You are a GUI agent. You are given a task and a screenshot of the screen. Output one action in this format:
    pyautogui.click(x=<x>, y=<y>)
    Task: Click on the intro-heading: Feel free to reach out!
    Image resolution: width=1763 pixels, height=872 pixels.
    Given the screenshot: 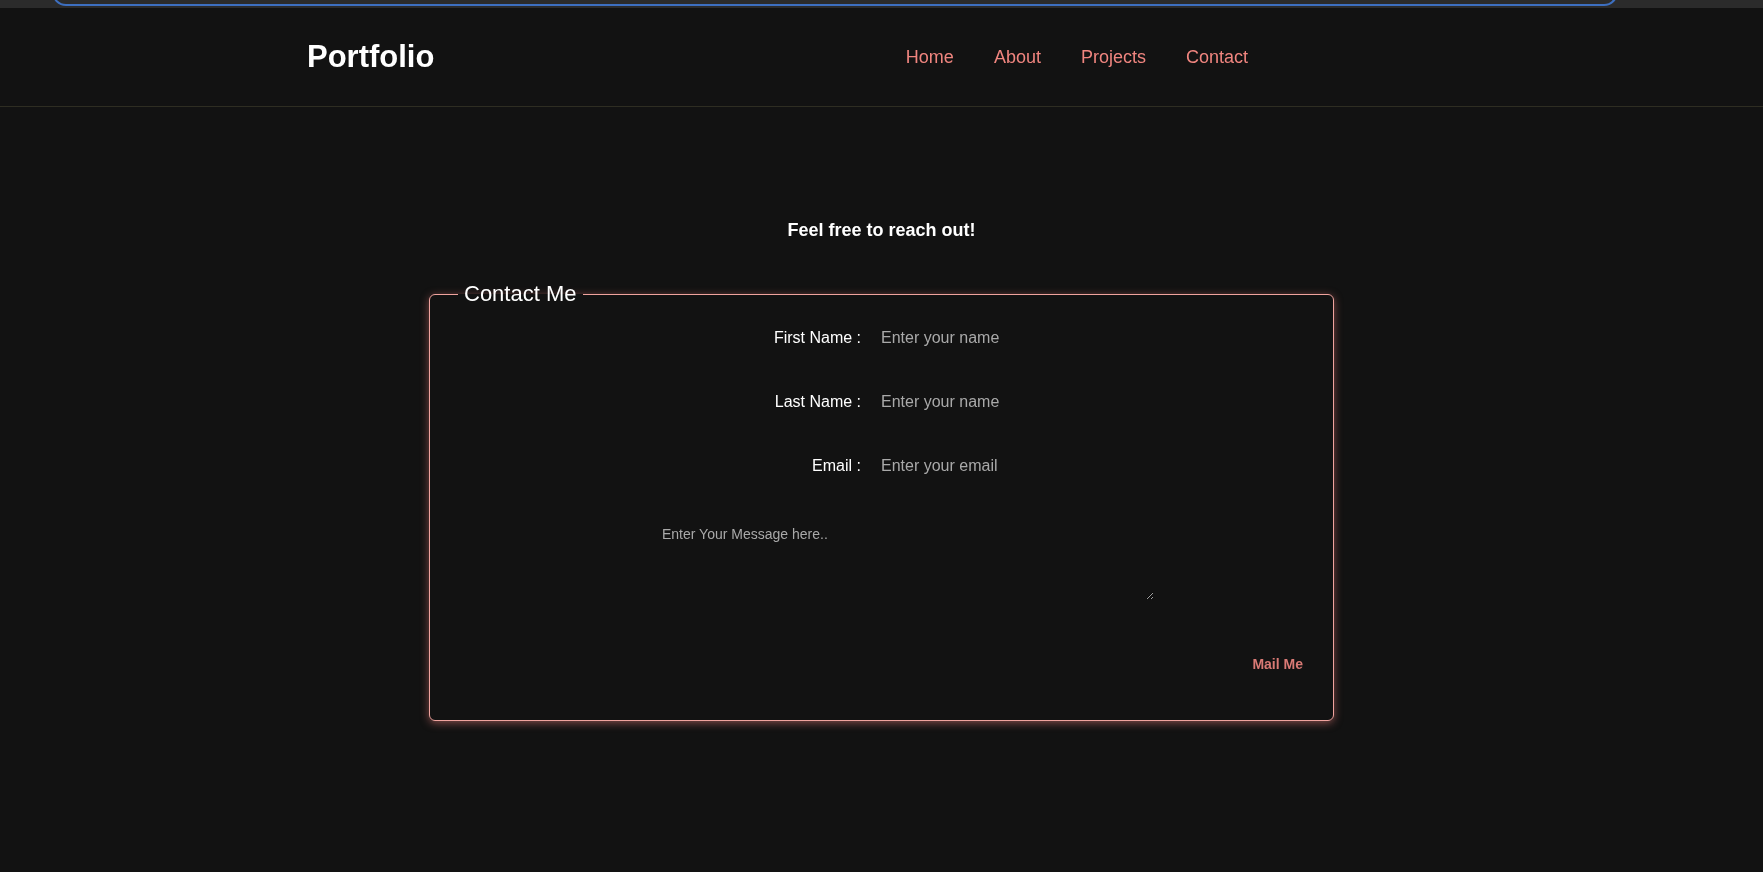 What is the action you would take?
    pyautogui.click(x=881, y=230)
    